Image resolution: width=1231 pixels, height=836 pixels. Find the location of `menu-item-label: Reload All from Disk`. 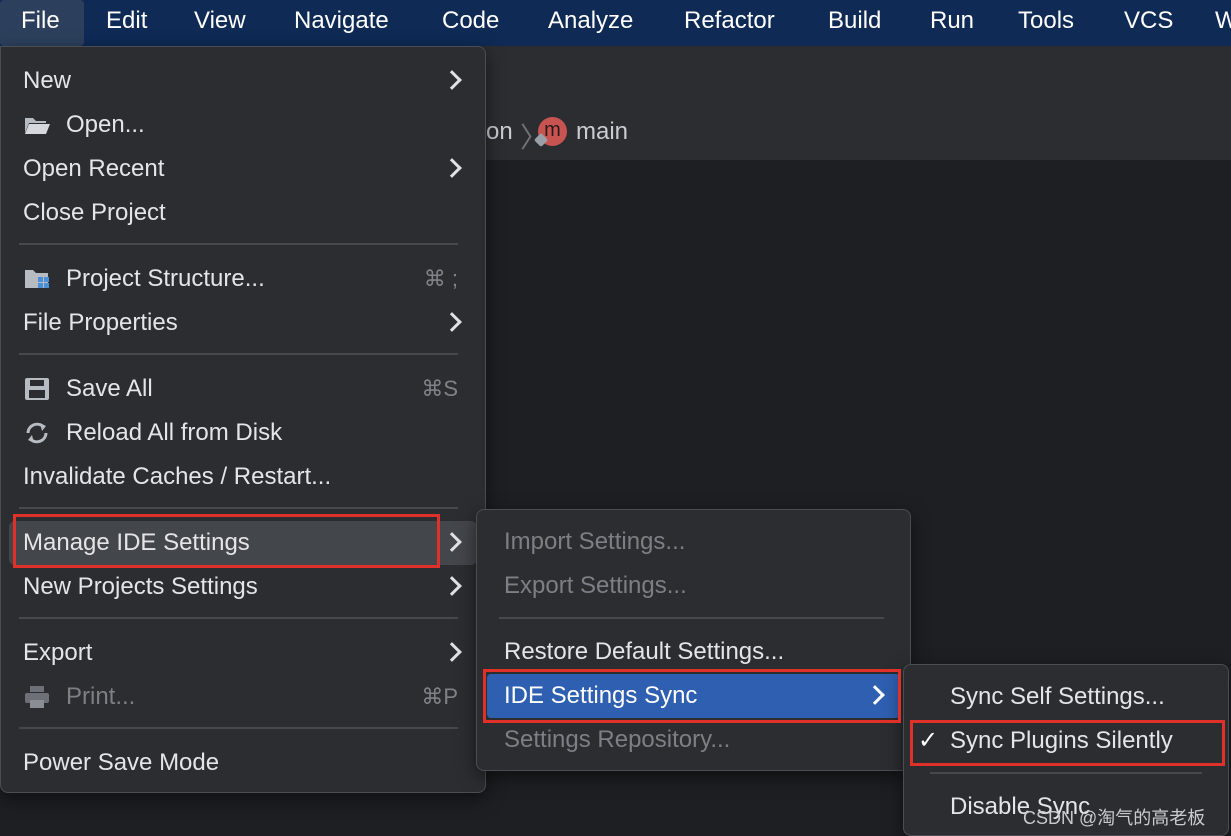

menu-item-label: Reload All from Disk is located at coordinates (174, 432).